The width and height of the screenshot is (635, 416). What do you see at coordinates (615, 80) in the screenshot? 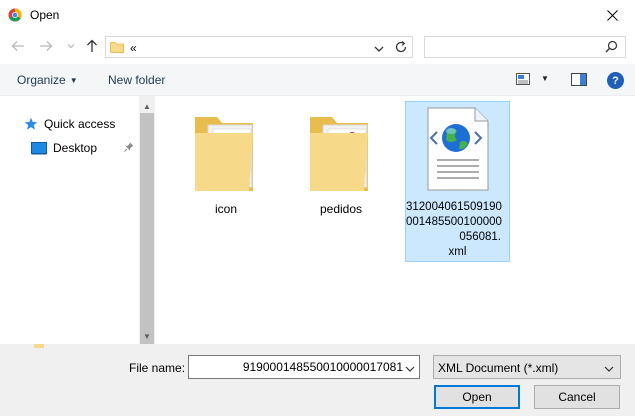
I see `help-button: ?` at bounding box center [615, 80].